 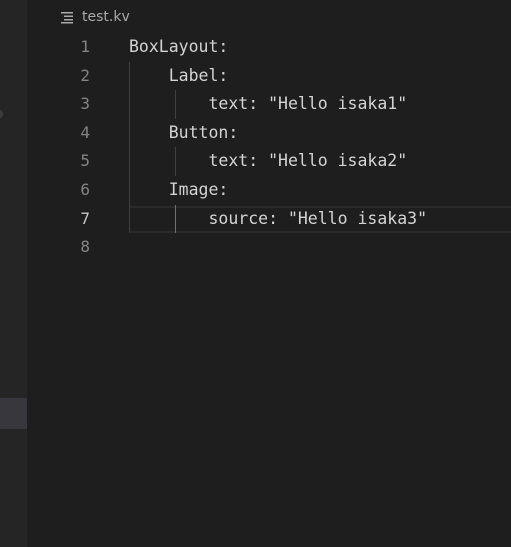 What do you see at coordinates (269, 190) in the screenshot?
I see `code-line: 6 Image:` at bounding box center [269, 190].